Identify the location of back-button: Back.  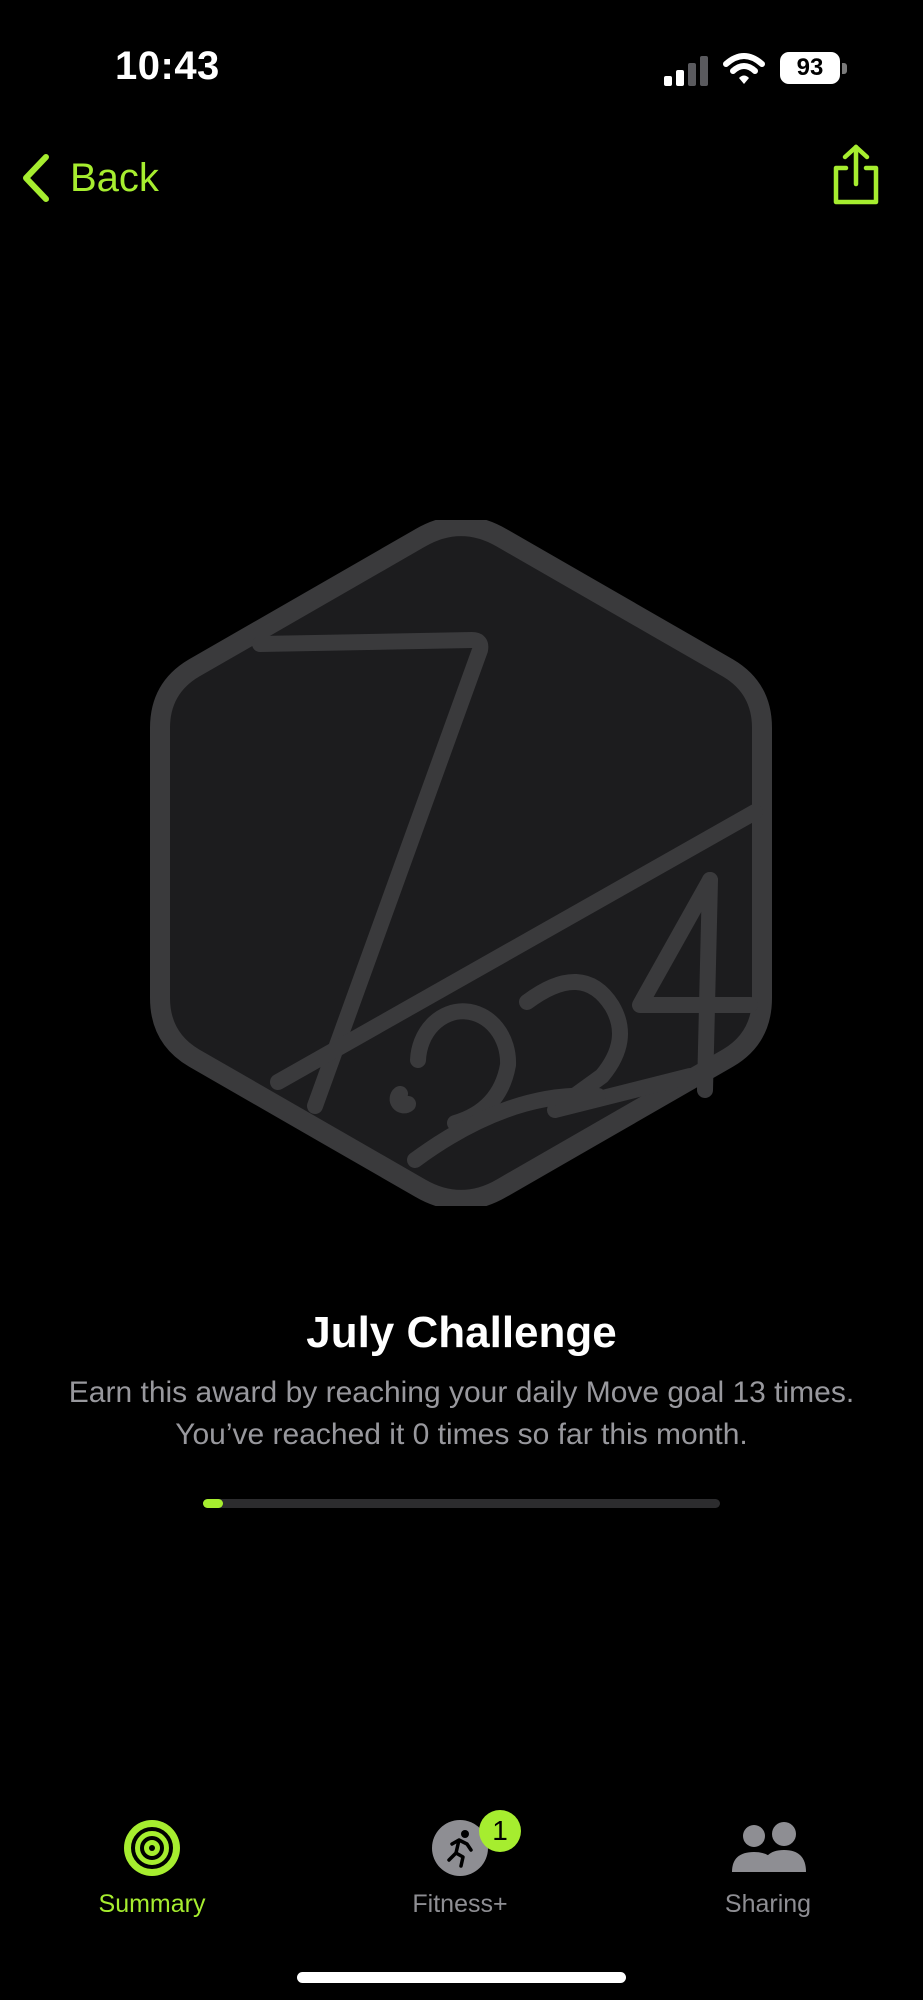
(88, 178).